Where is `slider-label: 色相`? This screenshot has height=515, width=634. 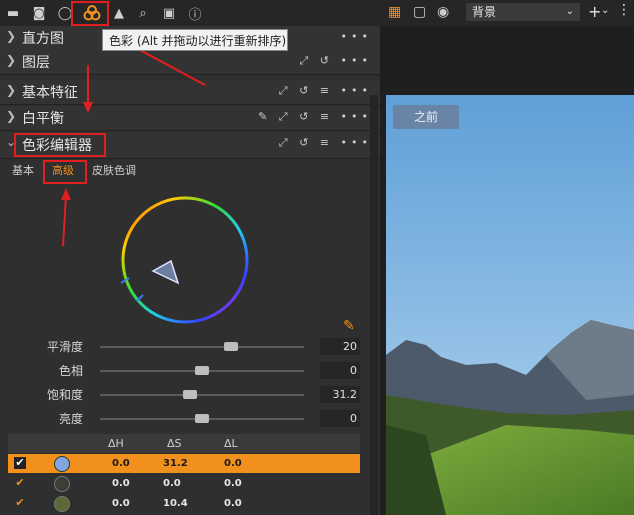 slider-label: 色相 is located at coordinates (70, 371).